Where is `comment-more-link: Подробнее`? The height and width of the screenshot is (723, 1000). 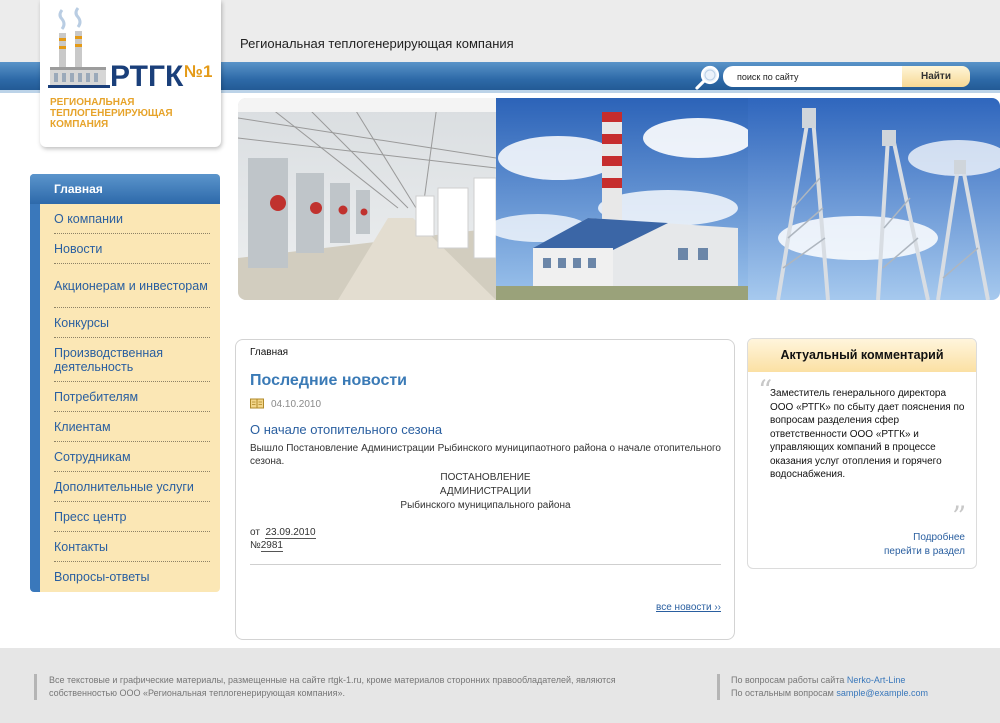 comment-more-link: Подробнее is located at coordinates (924, 538).